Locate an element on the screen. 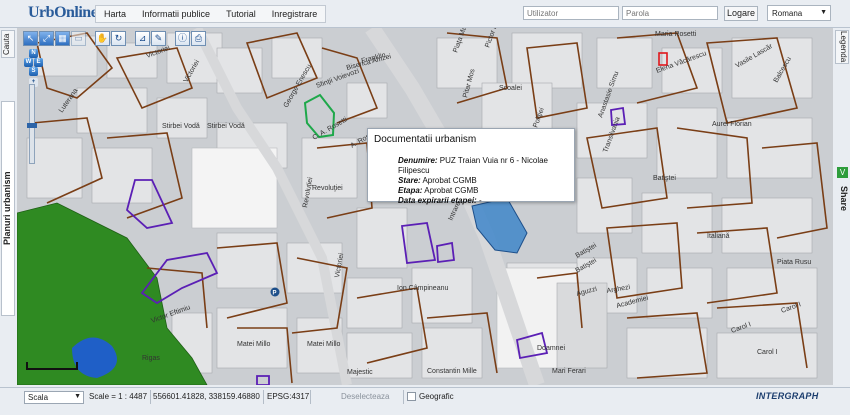  nav-tutorial: Tutorial is located at coordinates (241, 14).